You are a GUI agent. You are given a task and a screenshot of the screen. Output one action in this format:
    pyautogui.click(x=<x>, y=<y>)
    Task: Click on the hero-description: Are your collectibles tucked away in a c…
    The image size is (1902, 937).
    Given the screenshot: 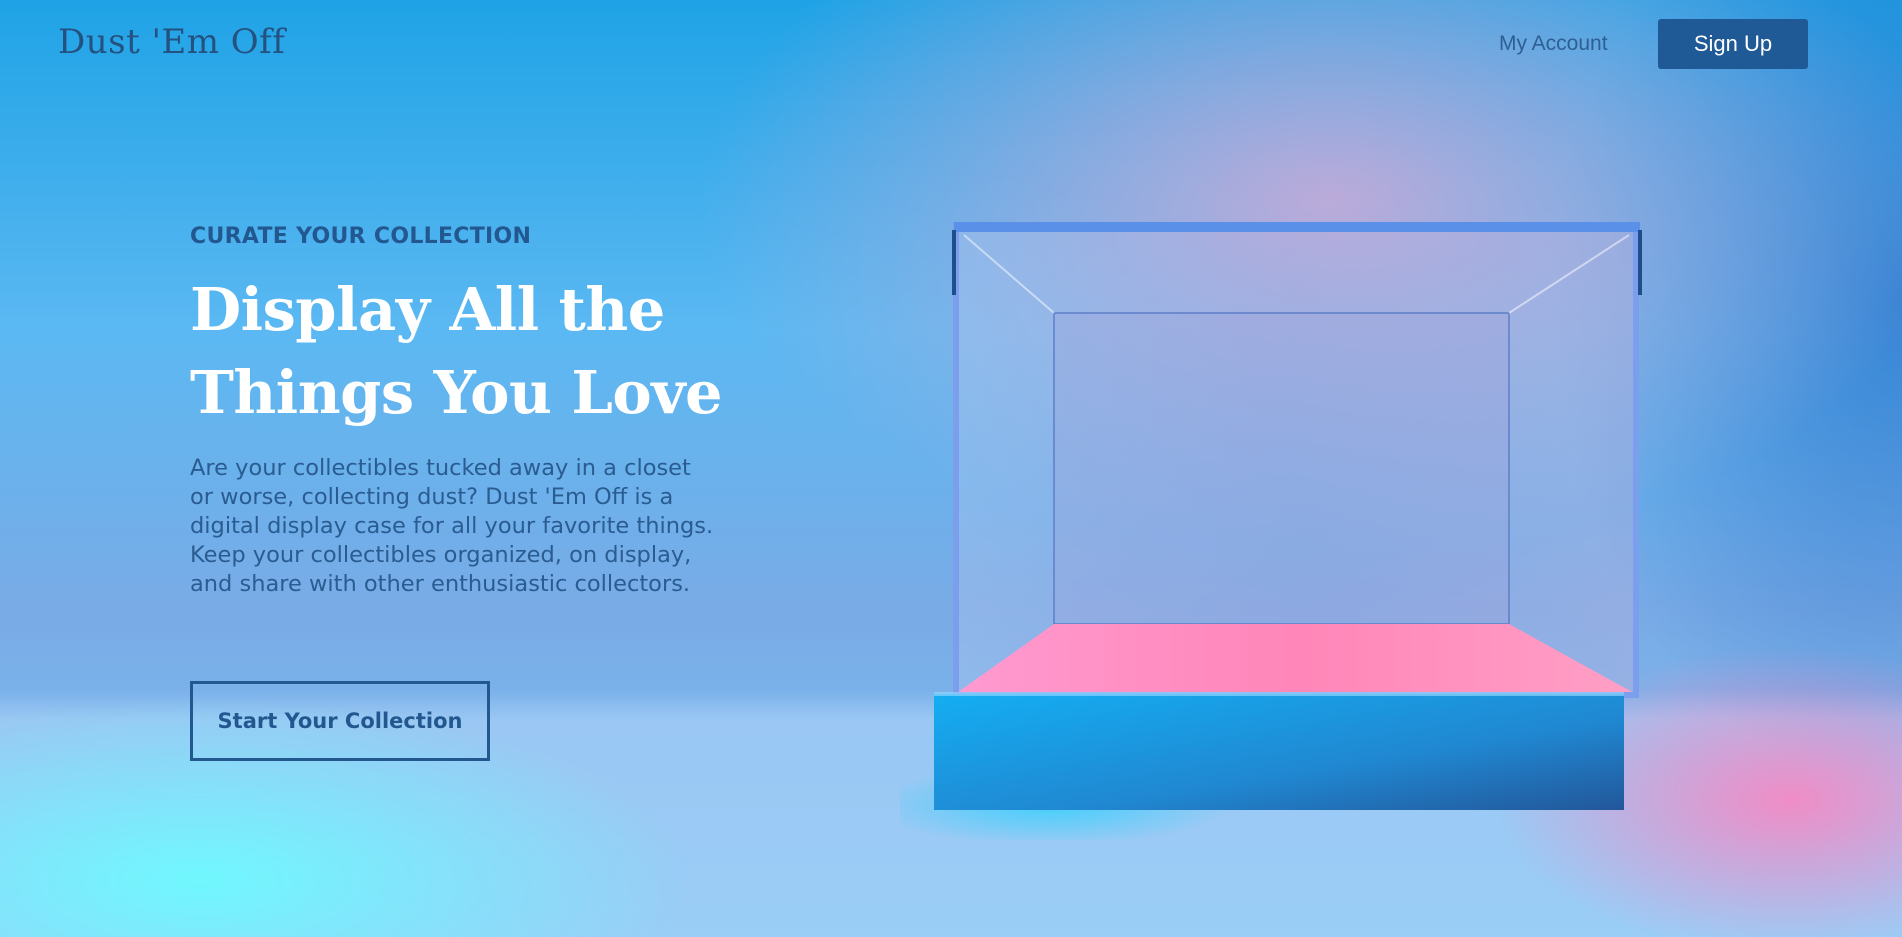 What is the action you would take?
    pyautogui.click(x=452, y=526)
    